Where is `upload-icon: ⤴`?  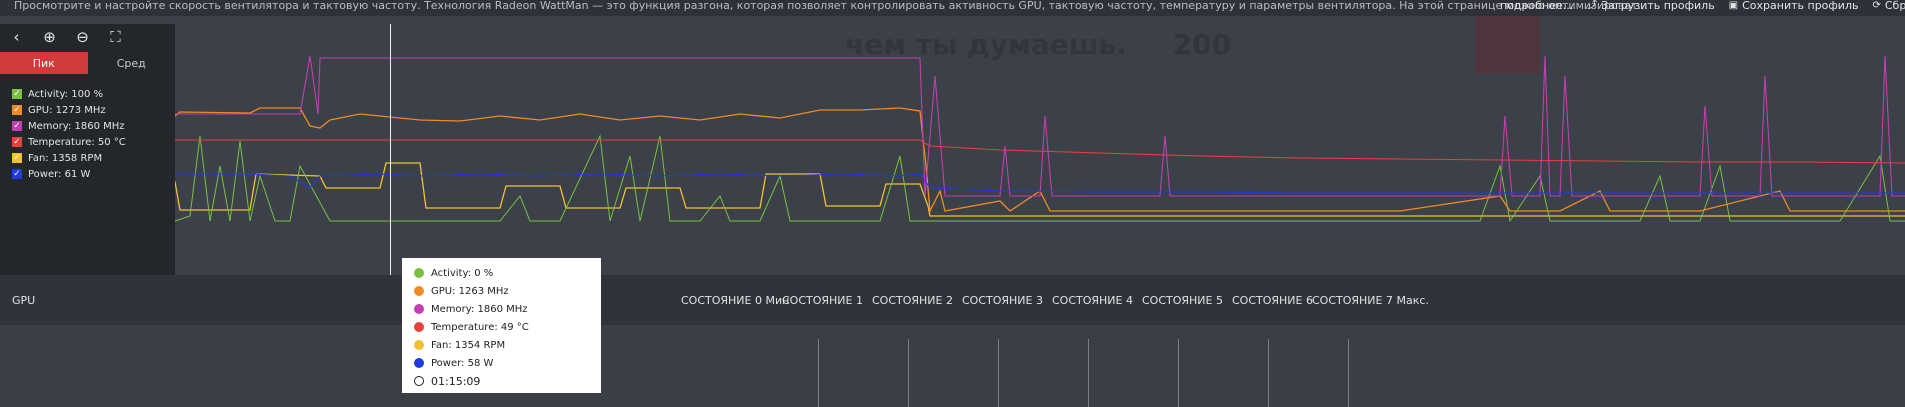 upload-icon: ⤴ is located at coordinates (1592, 5).